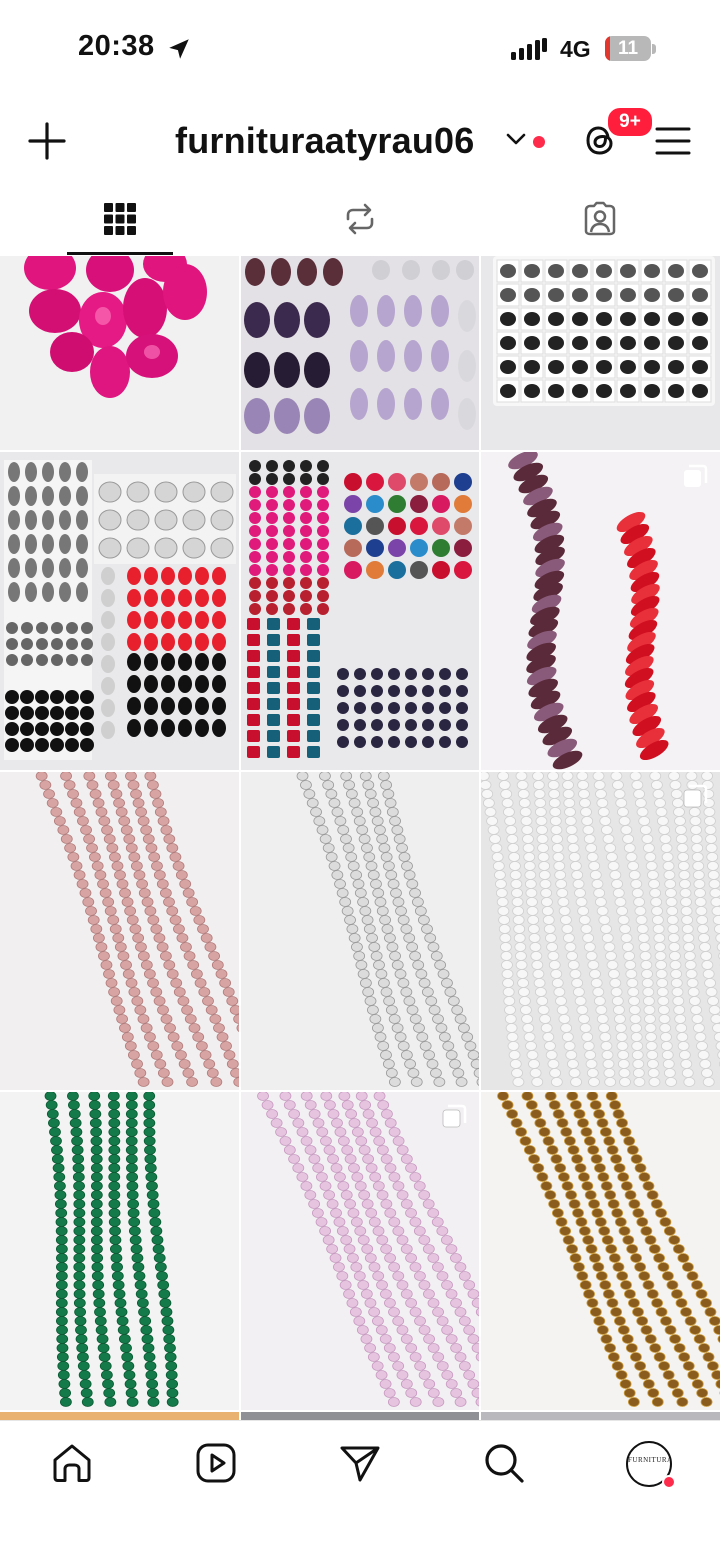 This screenshot has width=720, height=1562. I want to click on tagged-person-icon, so click(600, 219).